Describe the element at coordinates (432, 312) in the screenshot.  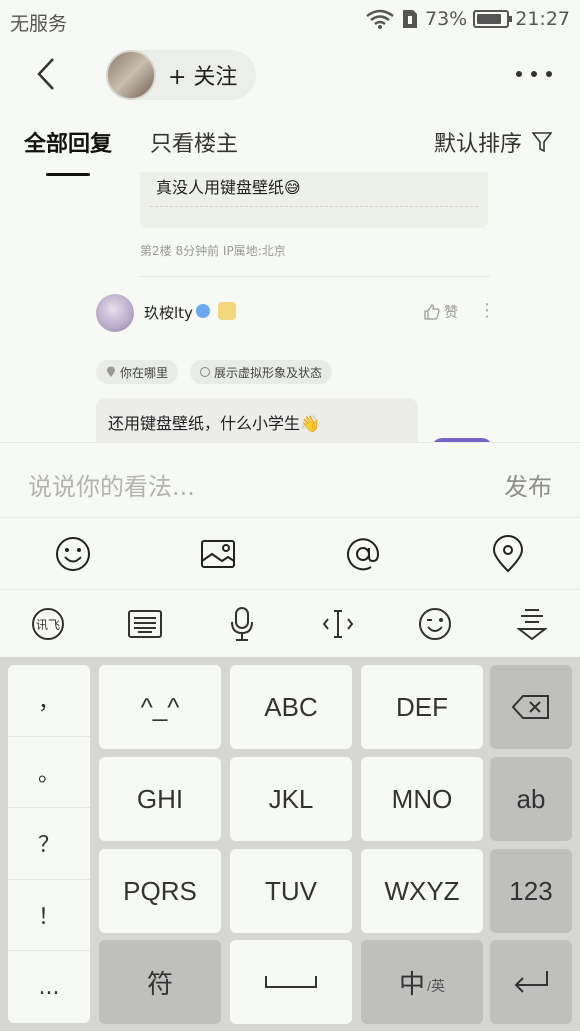
I see `thumbs-up-icon` at that location.